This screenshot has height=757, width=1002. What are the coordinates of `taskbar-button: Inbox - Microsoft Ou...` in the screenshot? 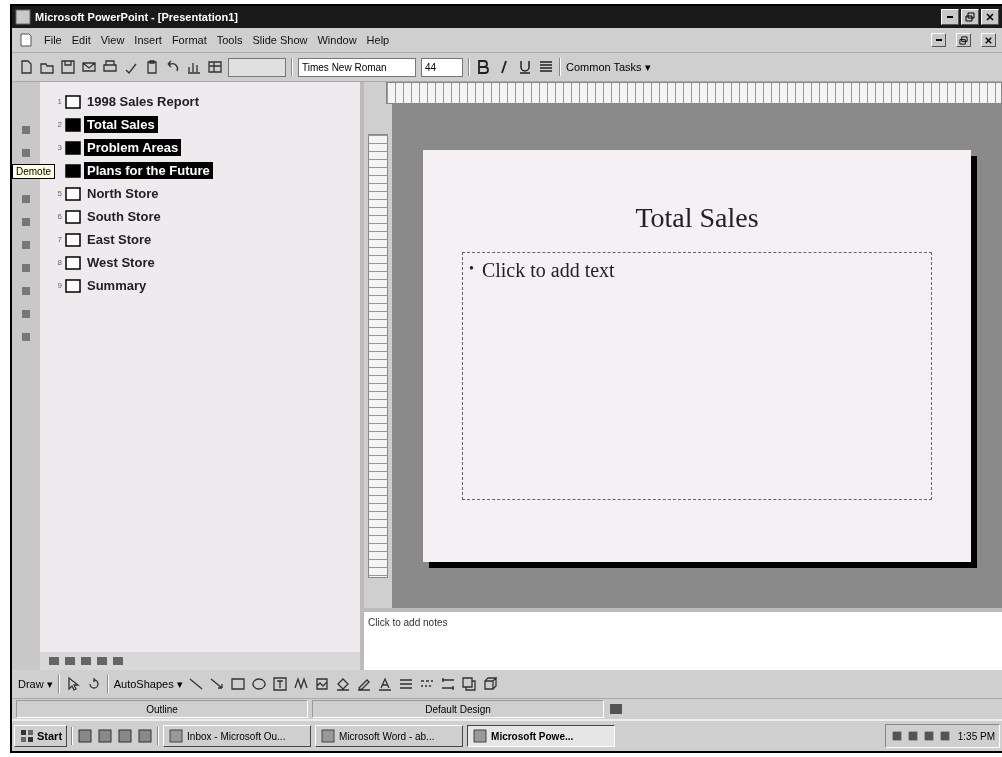 It's located at (237, 736).